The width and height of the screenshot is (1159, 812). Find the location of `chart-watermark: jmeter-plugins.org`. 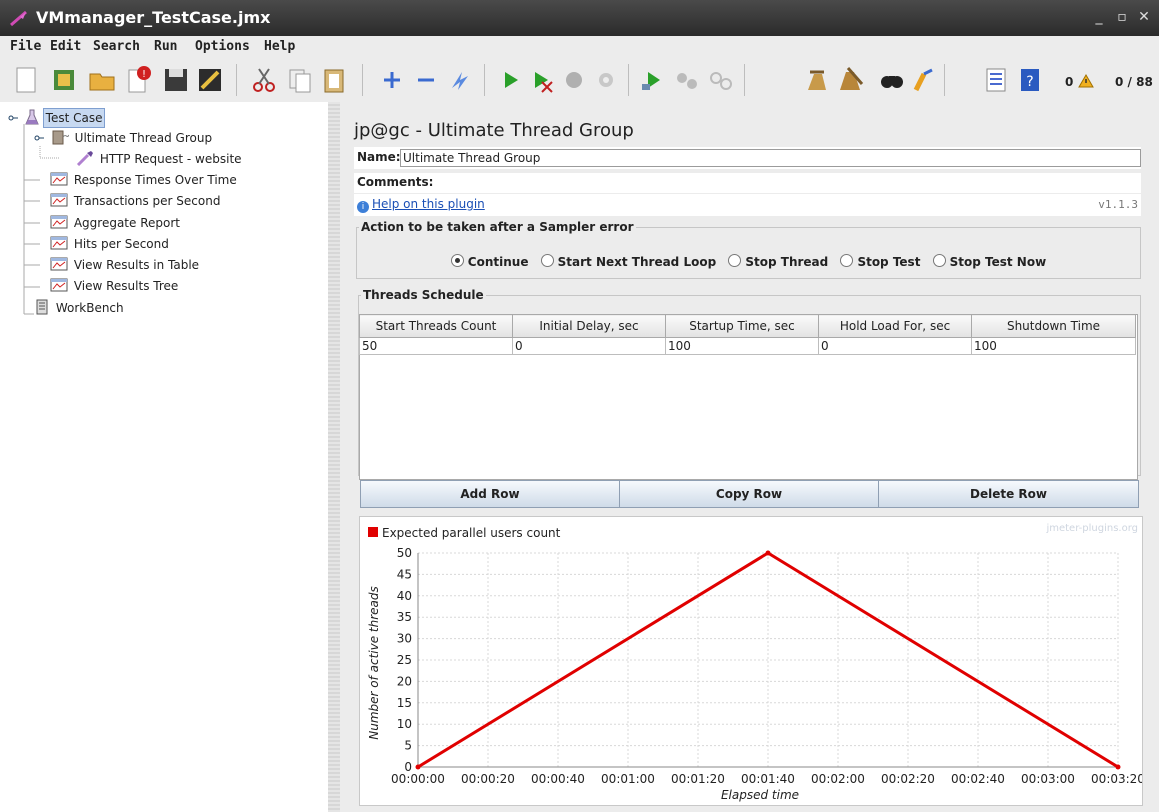

chart-watermark: jmeter-plugins.org is located at coordinates (1091, 528).